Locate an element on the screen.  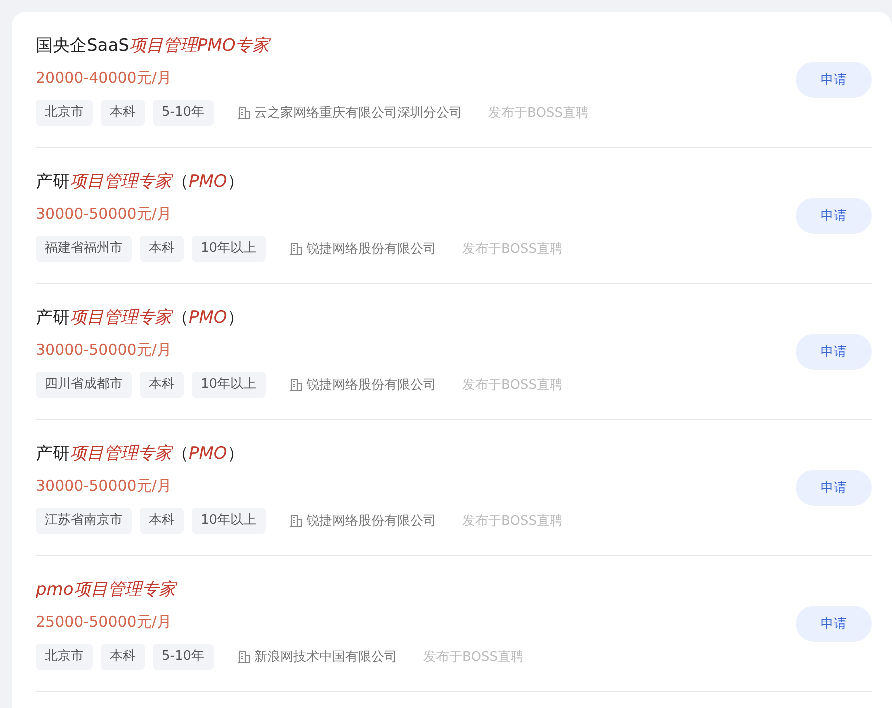
job-title: 国央企SaaS项目管理PMO专家 is located at coordinates (416, 46).